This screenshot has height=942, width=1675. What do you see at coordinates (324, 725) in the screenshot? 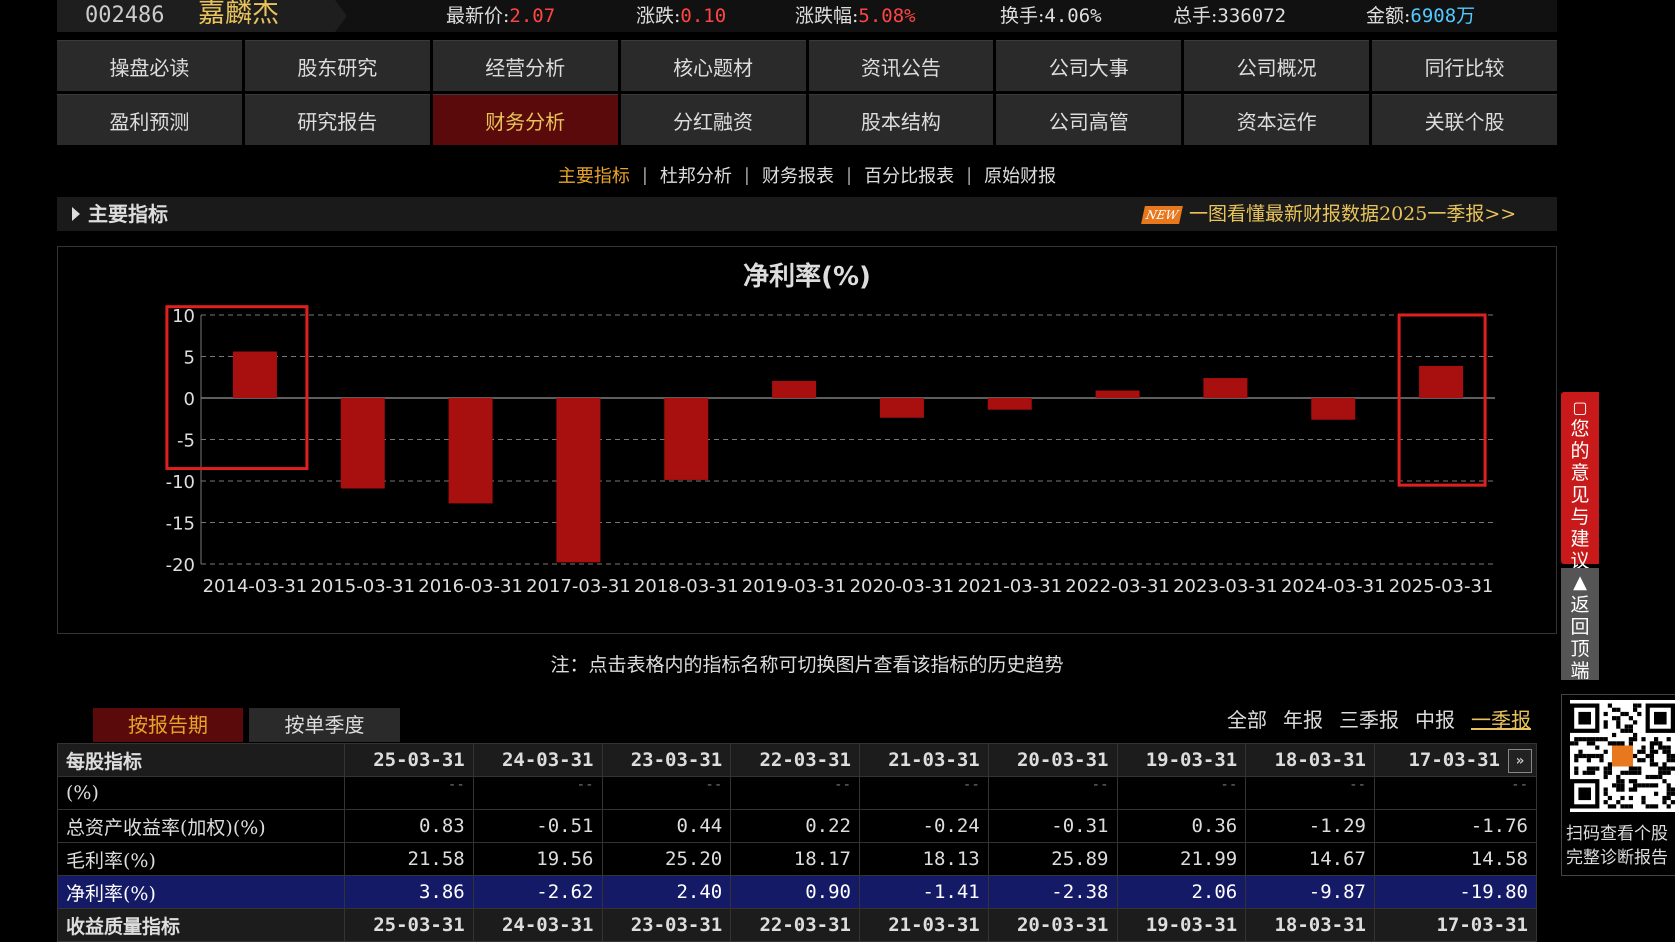
I see `tab-by-single-quarter: 按单季度` at bounding box center [324, 725].